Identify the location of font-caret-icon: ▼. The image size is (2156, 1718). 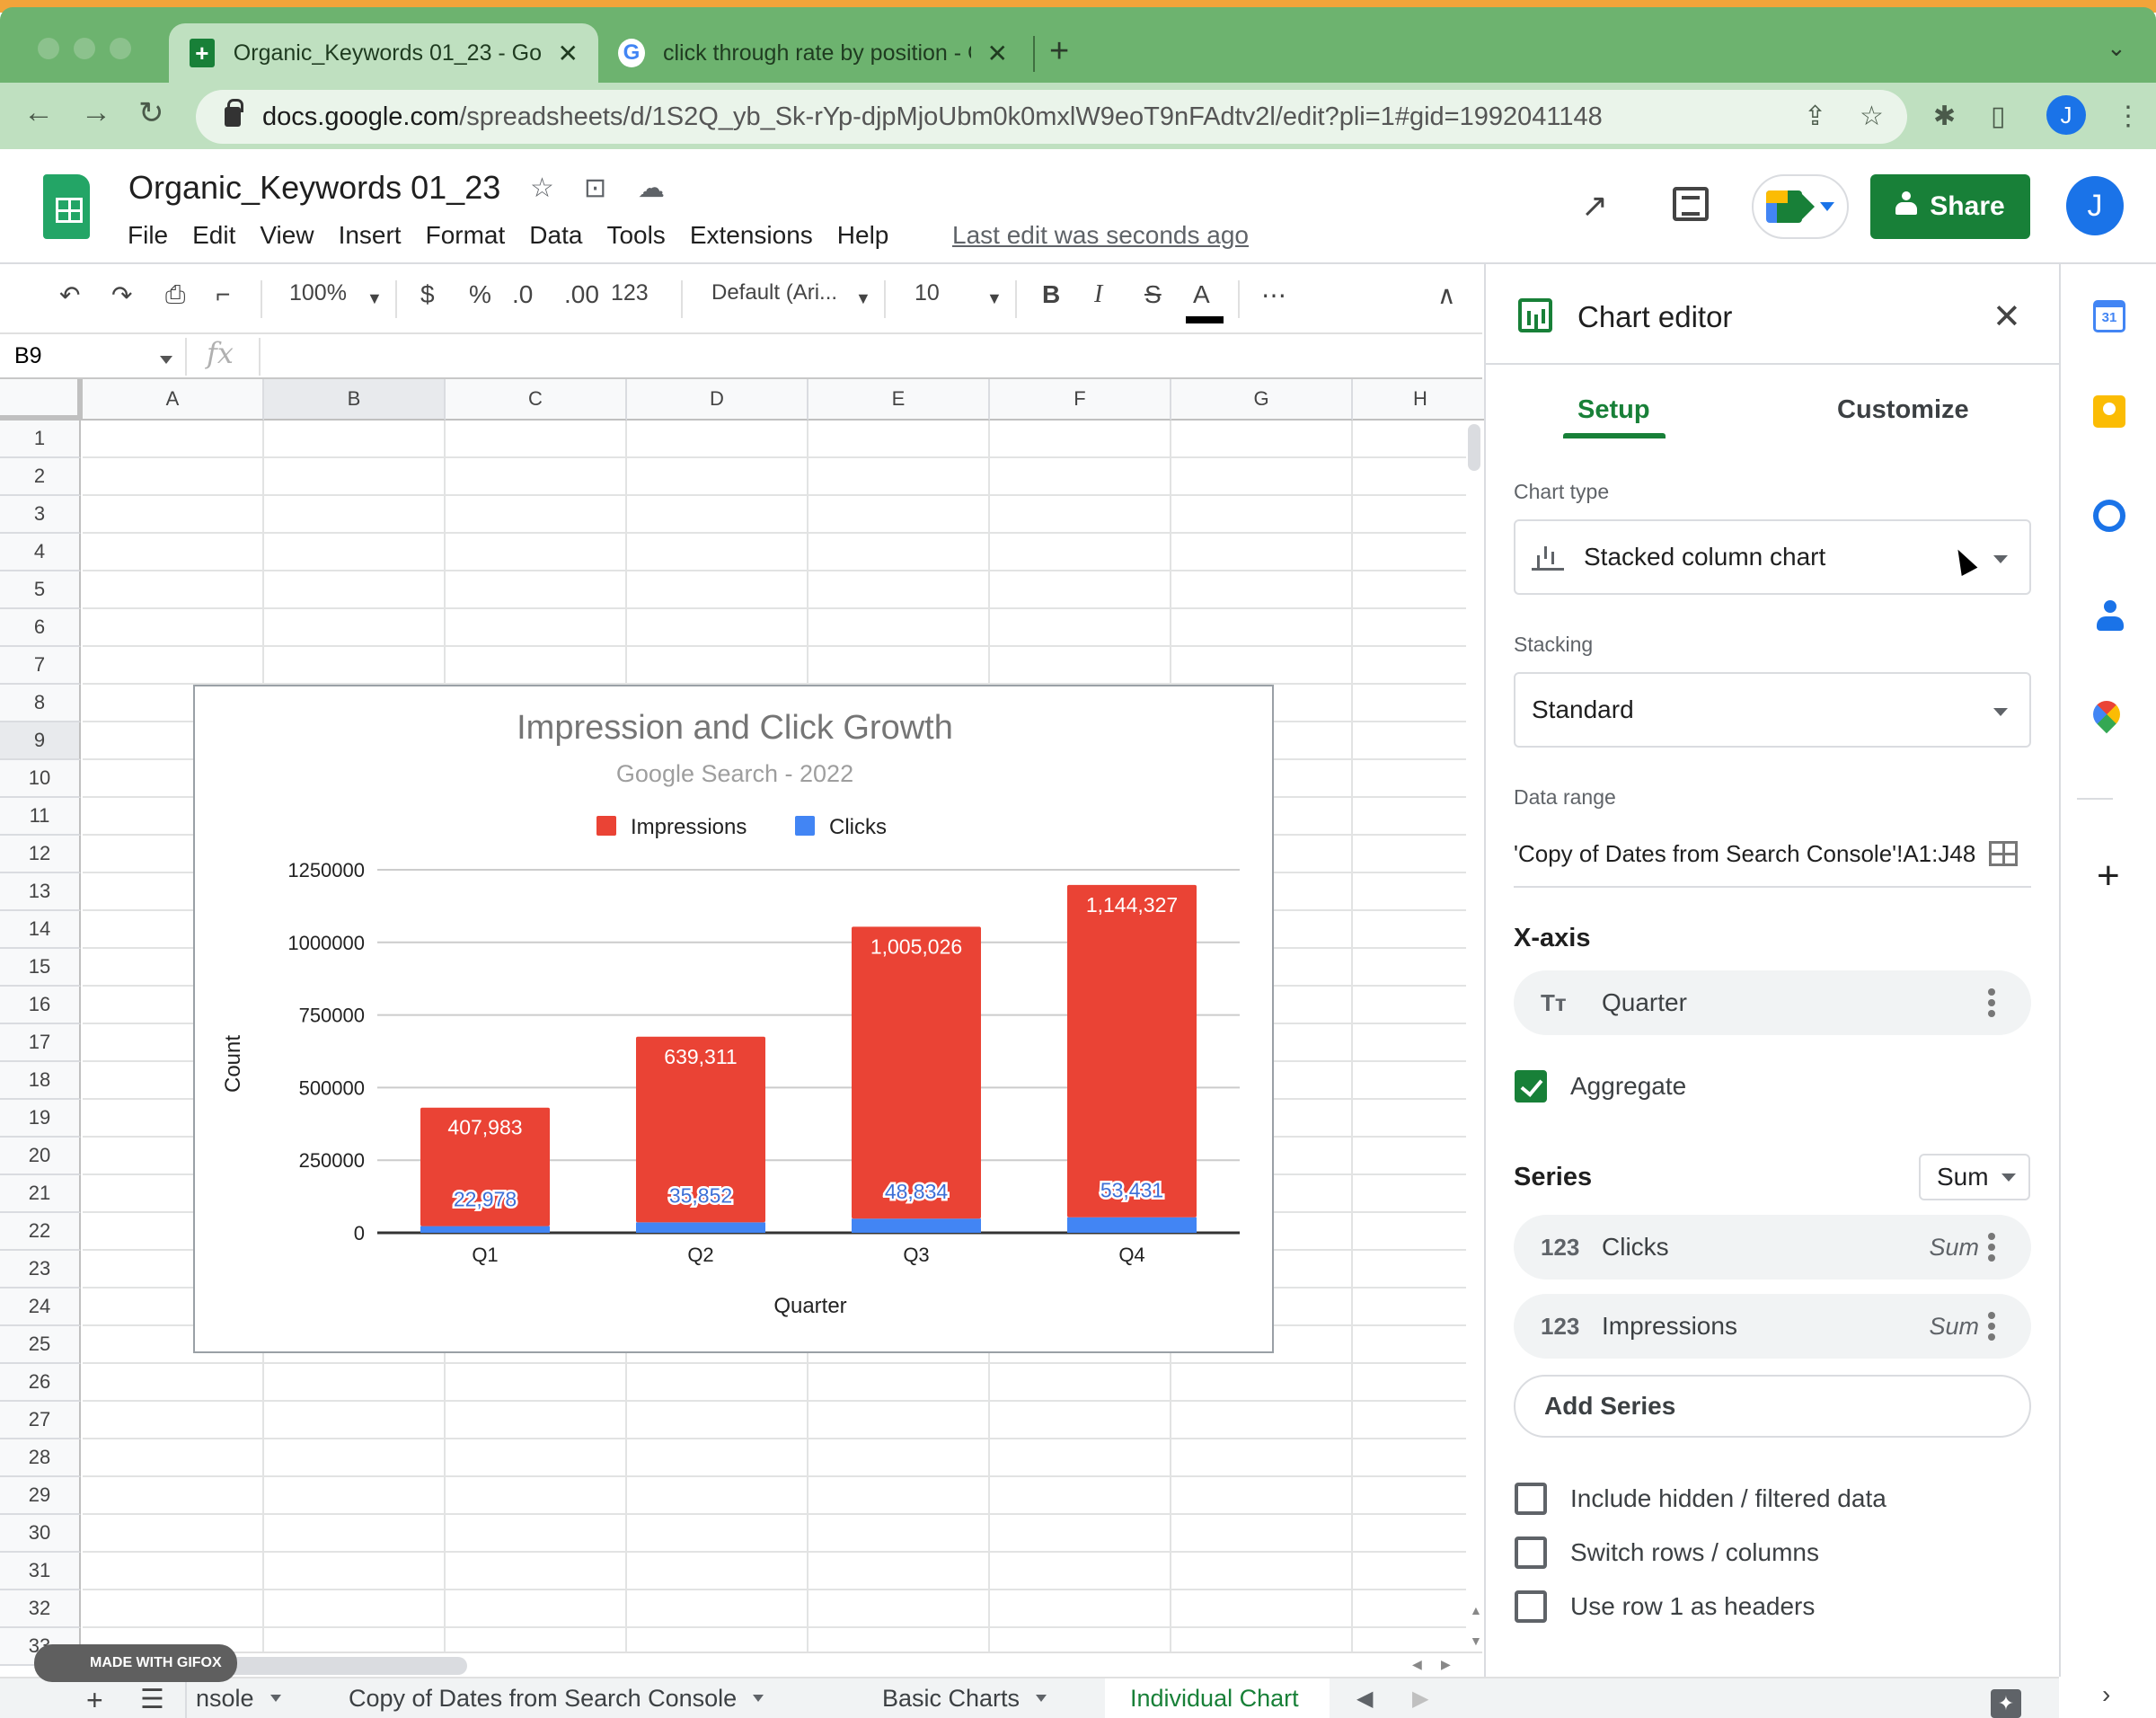
(863, 298).